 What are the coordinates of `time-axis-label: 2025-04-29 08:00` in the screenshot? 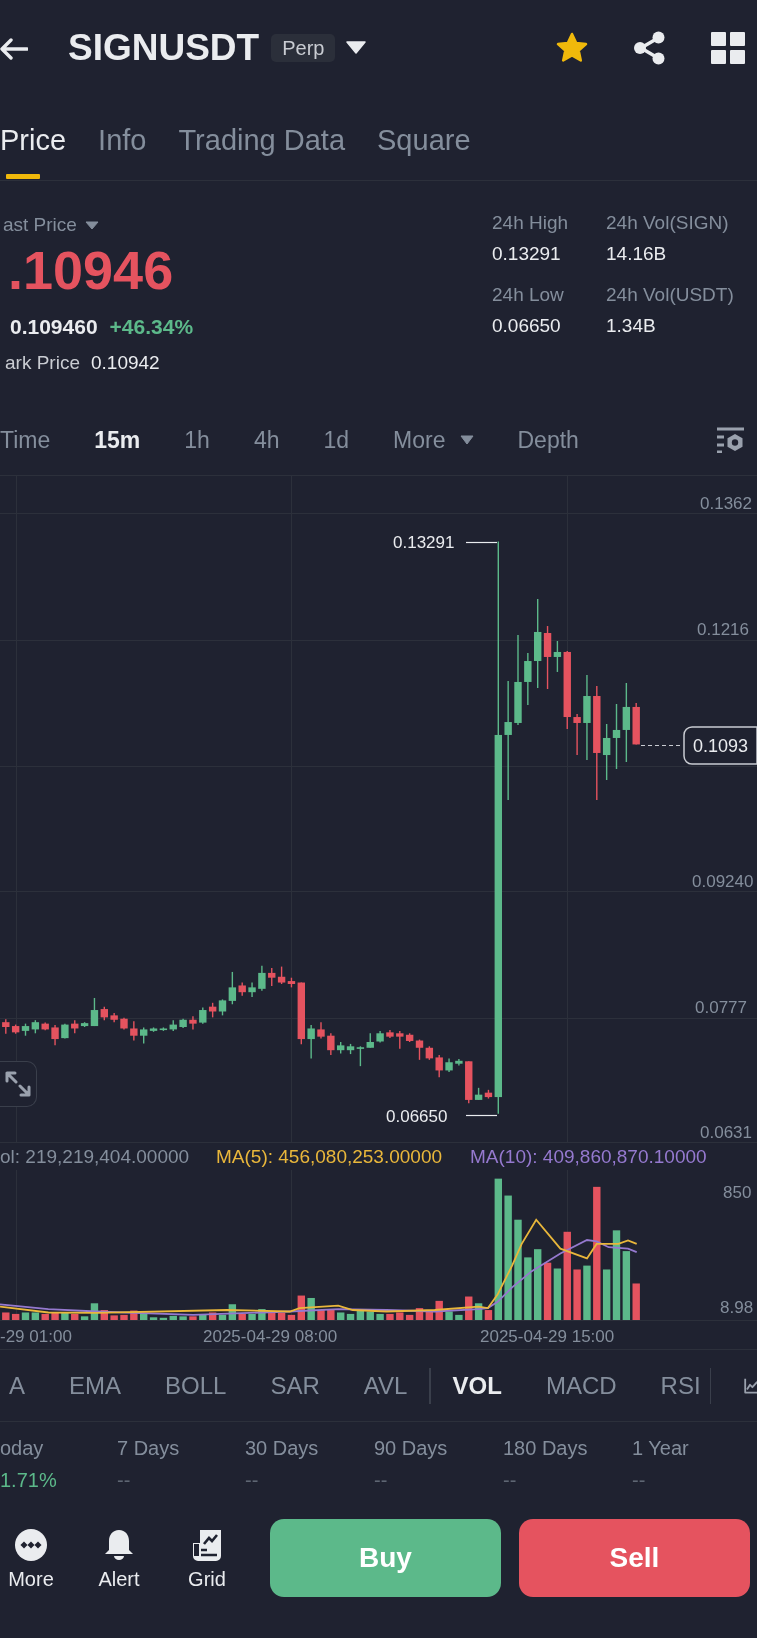 It's located at (270, 1336).